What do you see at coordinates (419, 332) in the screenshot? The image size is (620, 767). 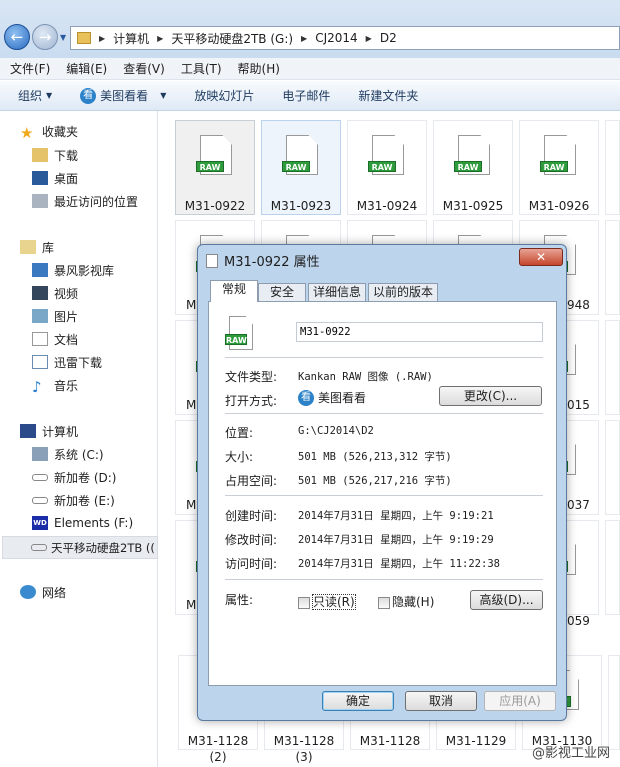 I see `filename-input` at bounding box center [419, 332].